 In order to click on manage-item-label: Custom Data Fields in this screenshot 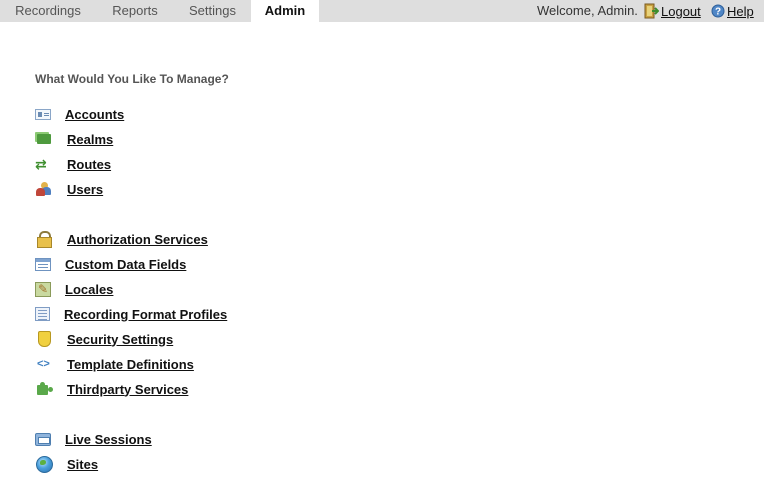, I will do `click(126, 264)`.